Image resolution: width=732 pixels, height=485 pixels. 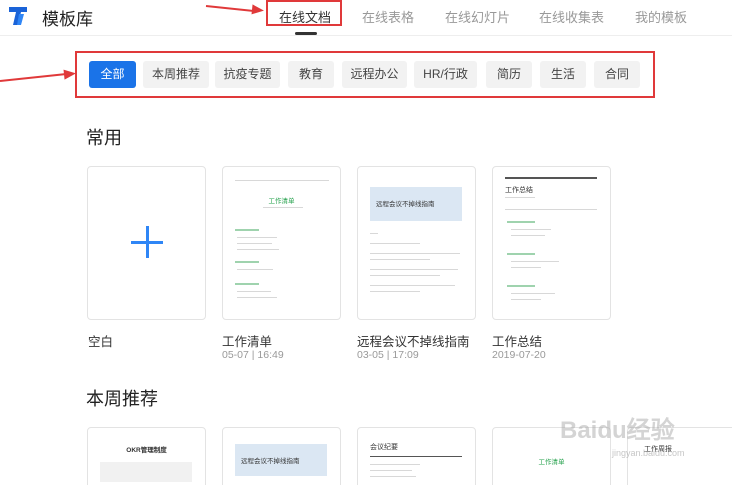 I want to click on template-card-remote-meeting: 远程会议不掉线指南, so click(x=416, y=243).